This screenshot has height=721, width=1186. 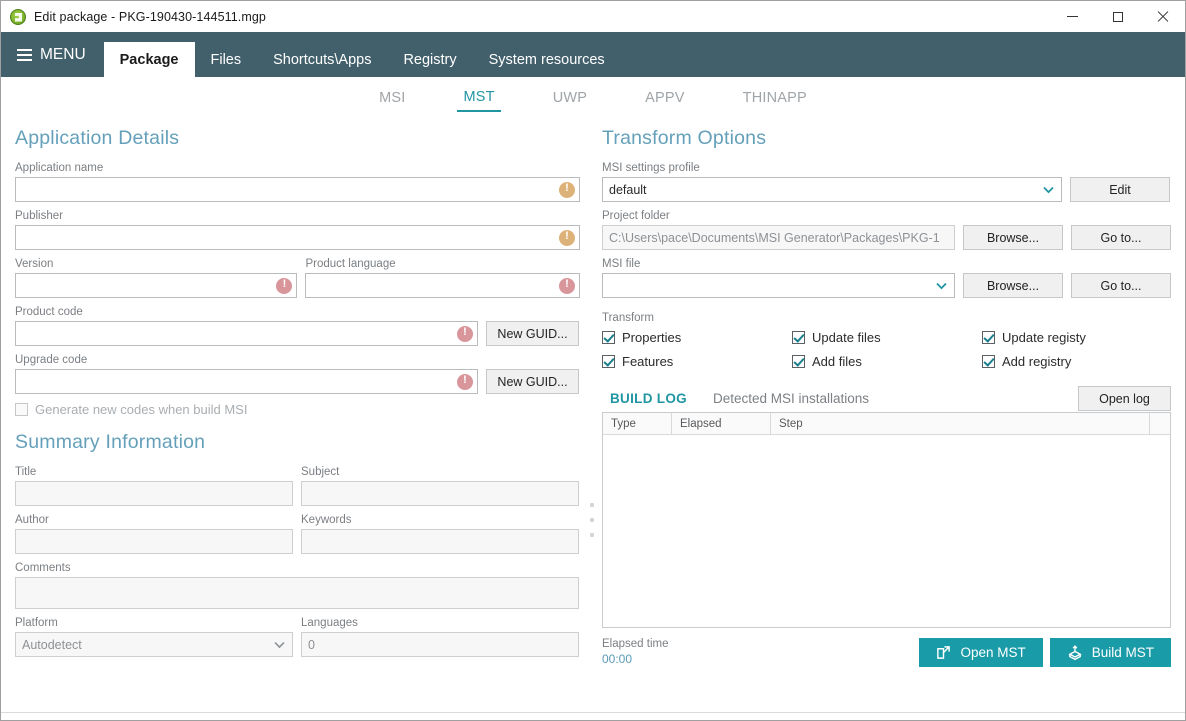 I want to click on title-input, so click(x=154, y=493).